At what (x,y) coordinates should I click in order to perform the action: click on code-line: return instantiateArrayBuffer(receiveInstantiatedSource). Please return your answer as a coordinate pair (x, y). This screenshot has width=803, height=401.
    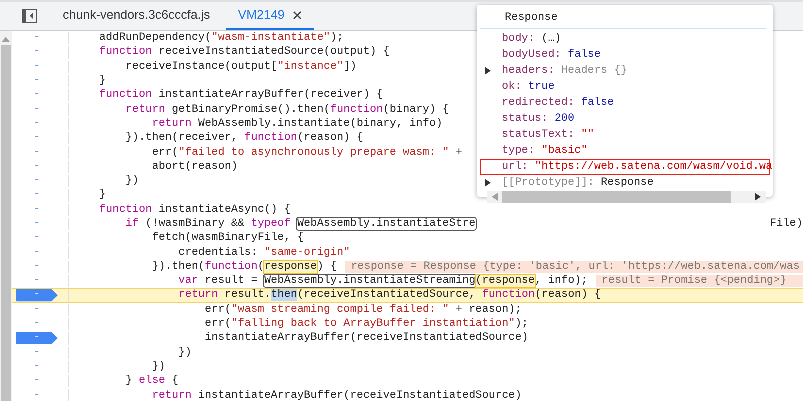
    Looking at the image, I should click on (336, 395).